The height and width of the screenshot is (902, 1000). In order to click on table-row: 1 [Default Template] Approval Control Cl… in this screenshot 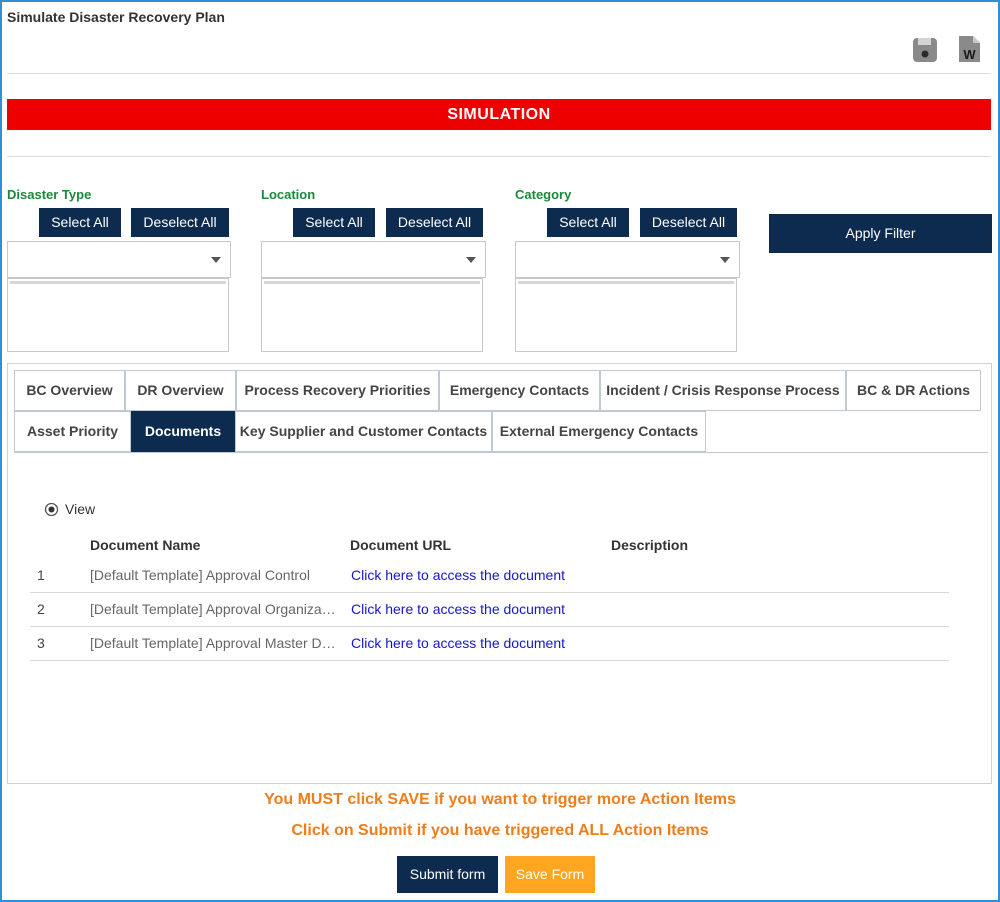, I will do `click(489, 575)`.